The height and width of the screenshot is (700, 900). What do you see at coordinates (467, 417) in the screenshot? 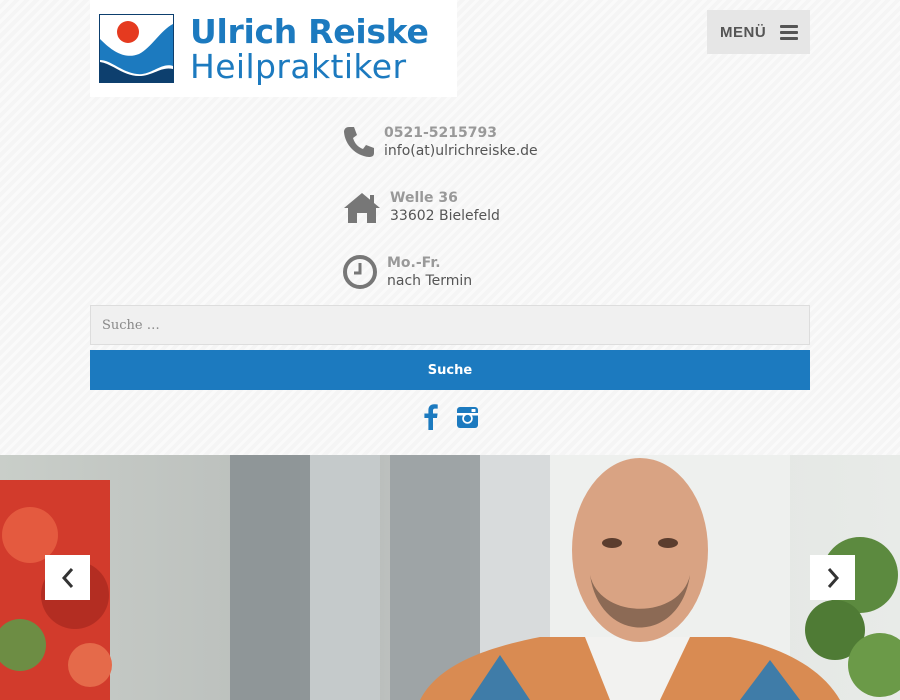
I see `instagram-icon` at bounding box center [467, 417].